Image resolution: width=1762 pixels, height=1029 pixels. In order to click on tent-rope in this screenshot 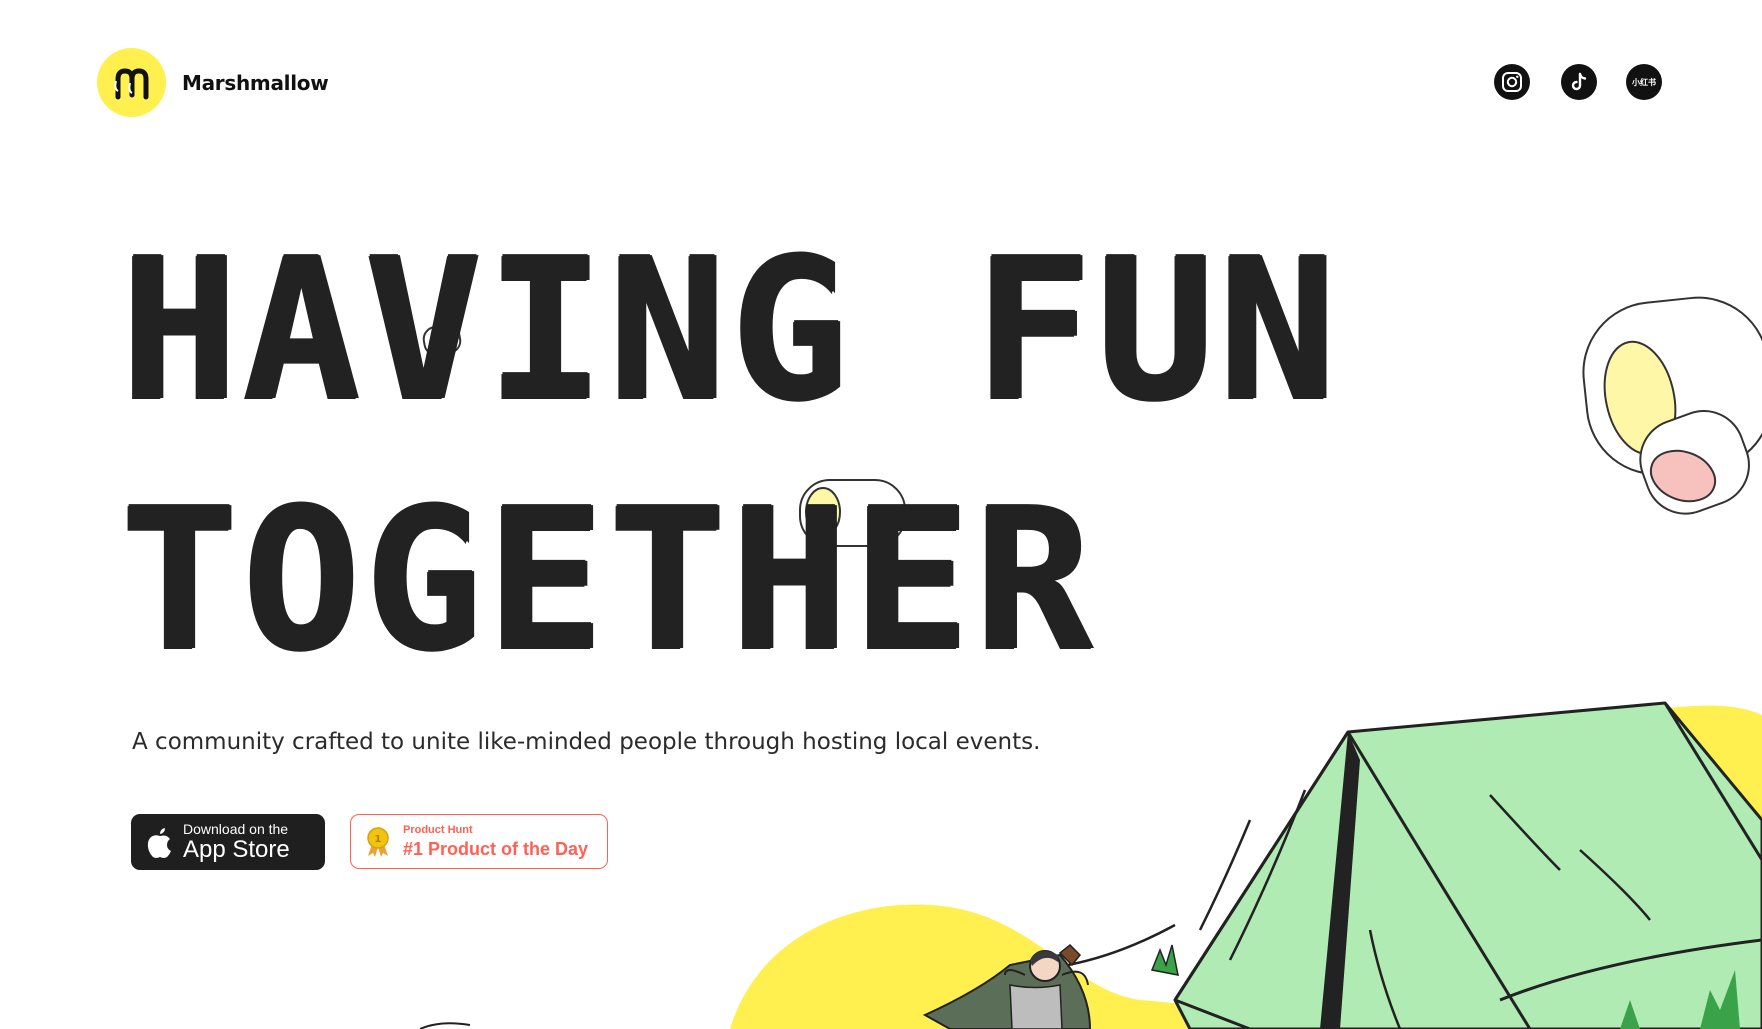, I will do `click(1121, 945)`.